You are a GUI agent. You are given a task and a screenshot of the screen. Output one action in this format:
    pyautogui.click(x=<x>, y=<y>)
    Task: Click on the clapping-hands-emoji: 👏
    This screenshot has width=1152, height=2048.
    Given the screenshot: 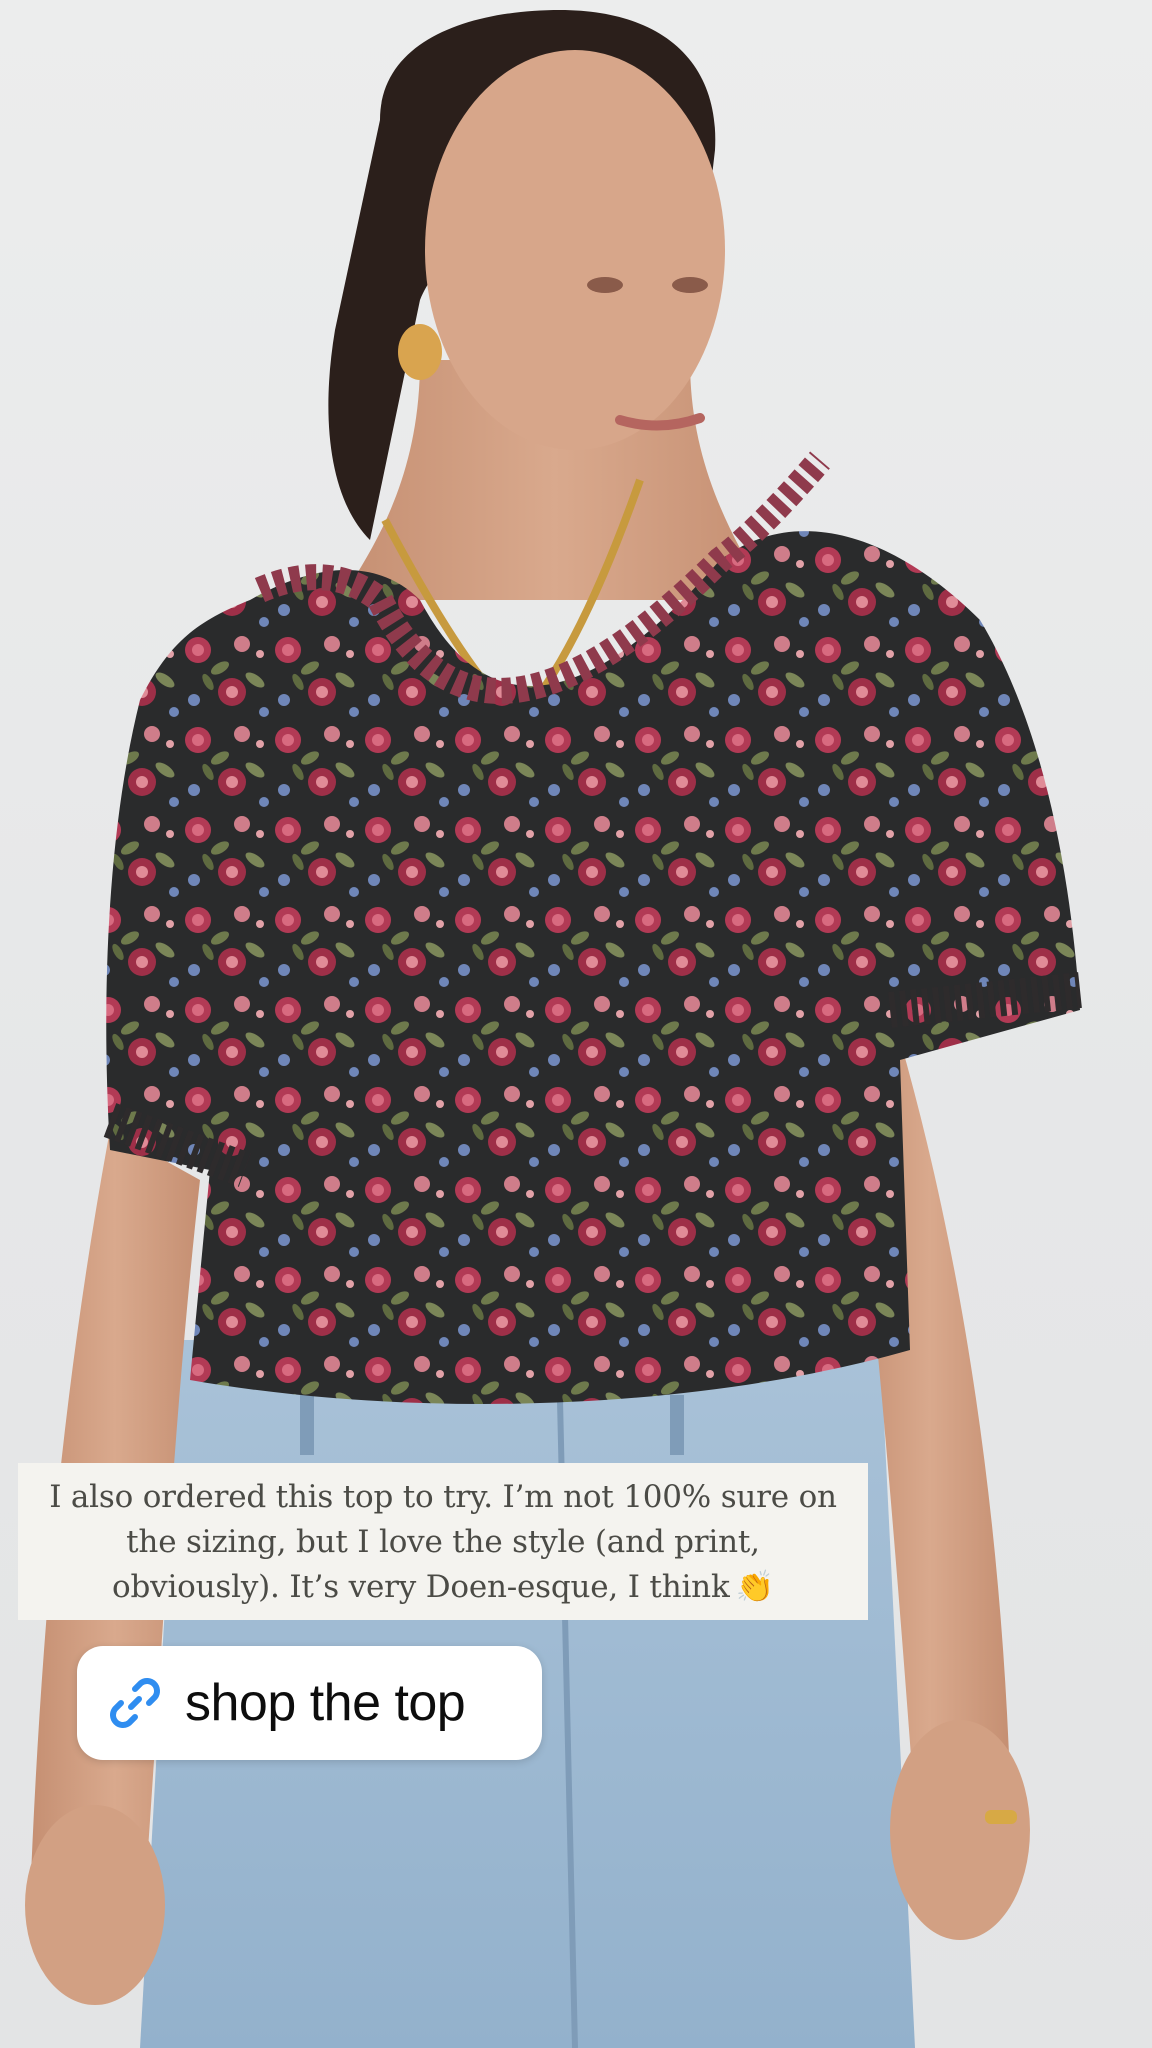 What is the action you would take?
    pyautogui.click(x=755, y=1587)
    